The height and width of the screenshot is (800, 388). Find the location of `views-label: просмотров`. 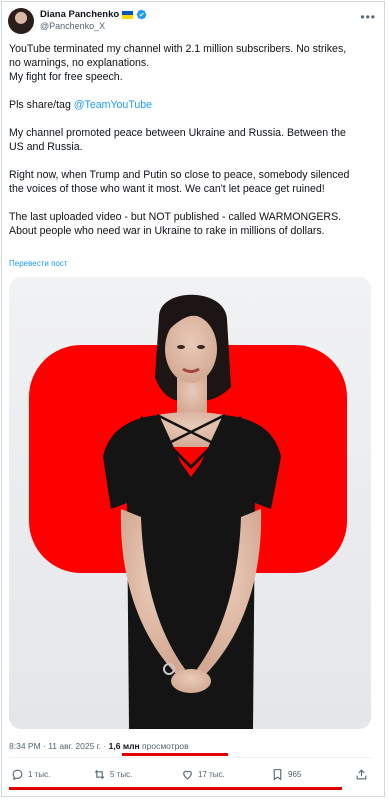

views-label: просмотров is located at coordinates (164, 746).